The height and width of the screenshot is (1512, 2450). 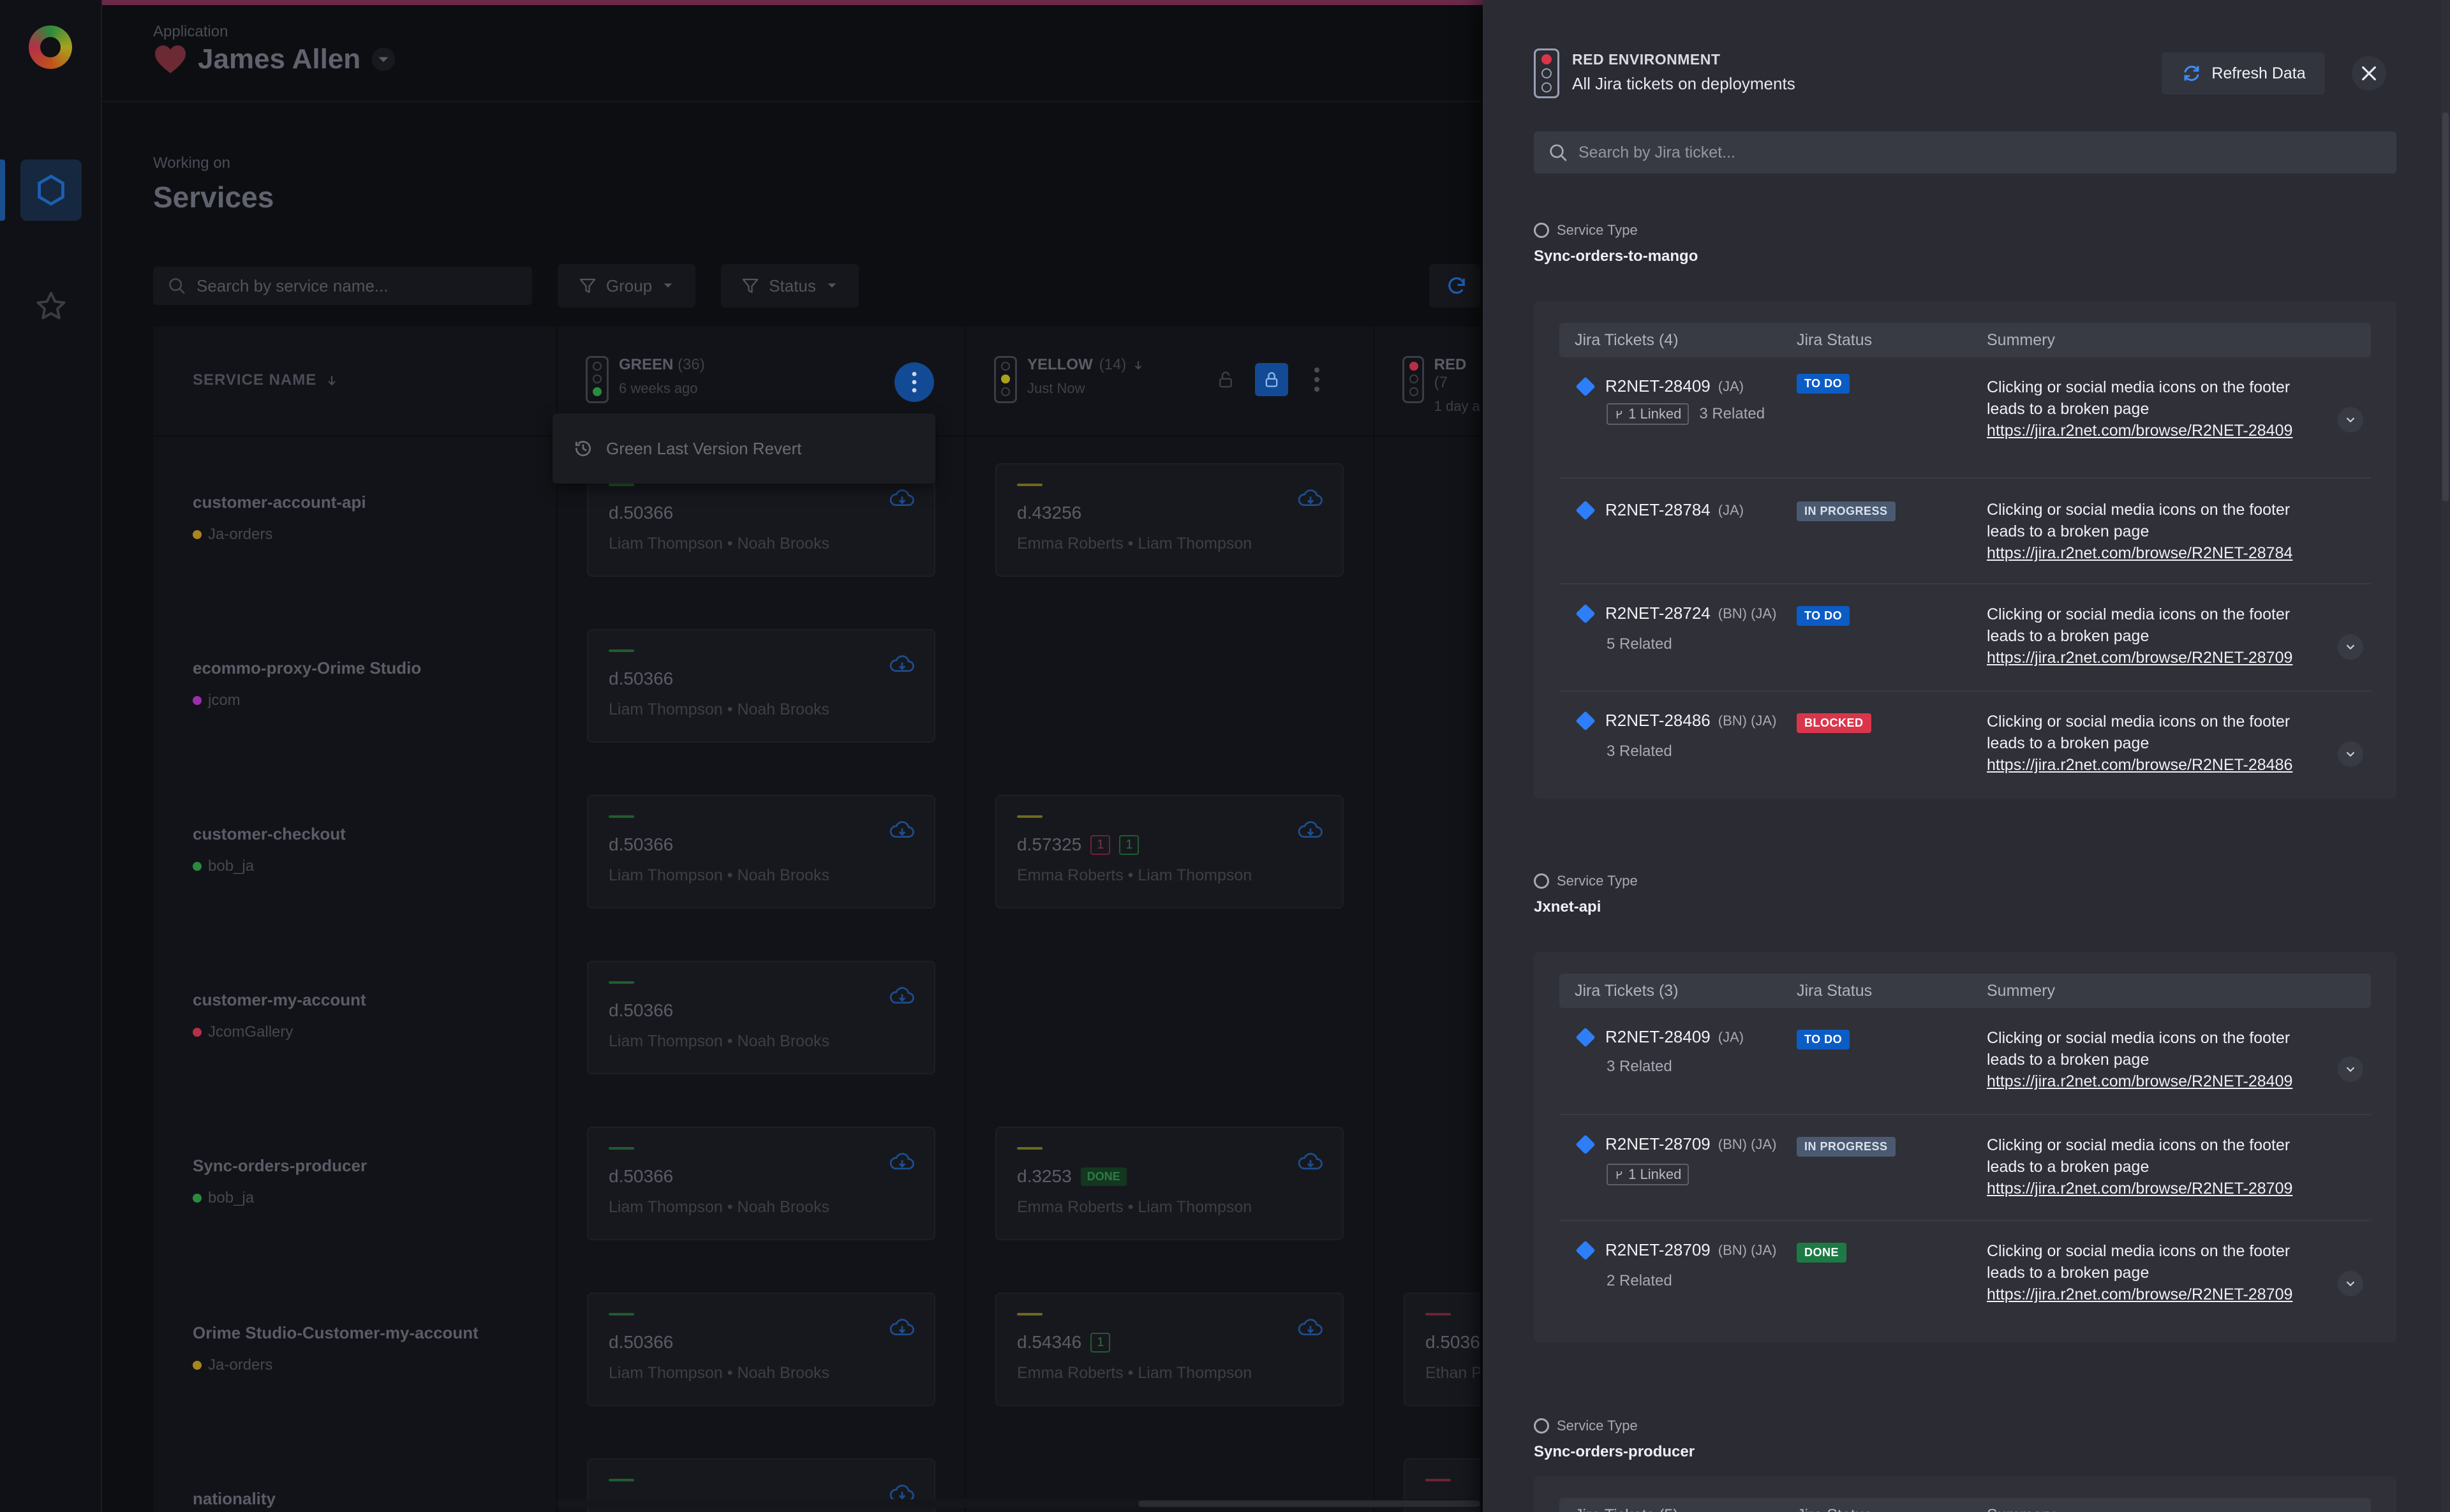 I want to click on jira-icon, so click(x=1586, y=510).